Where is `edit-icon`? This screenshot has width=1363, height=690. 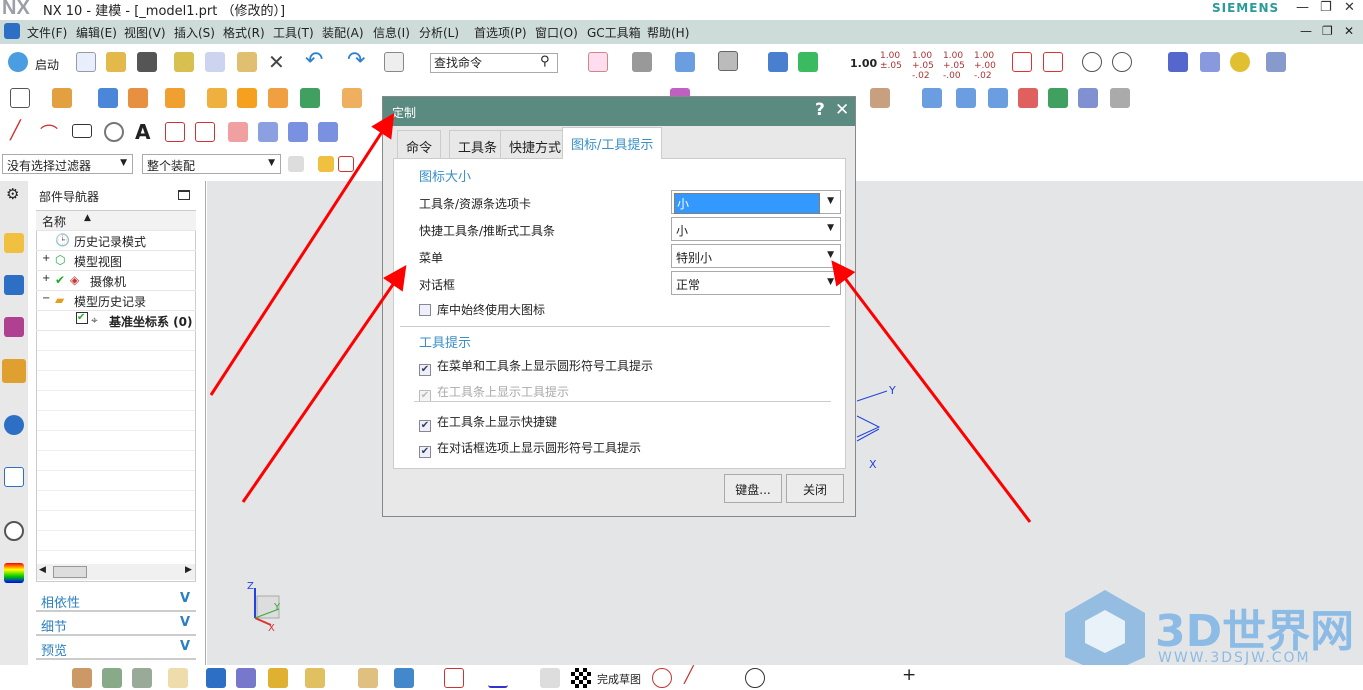 edit-icon is located at coordinates (246, 678).